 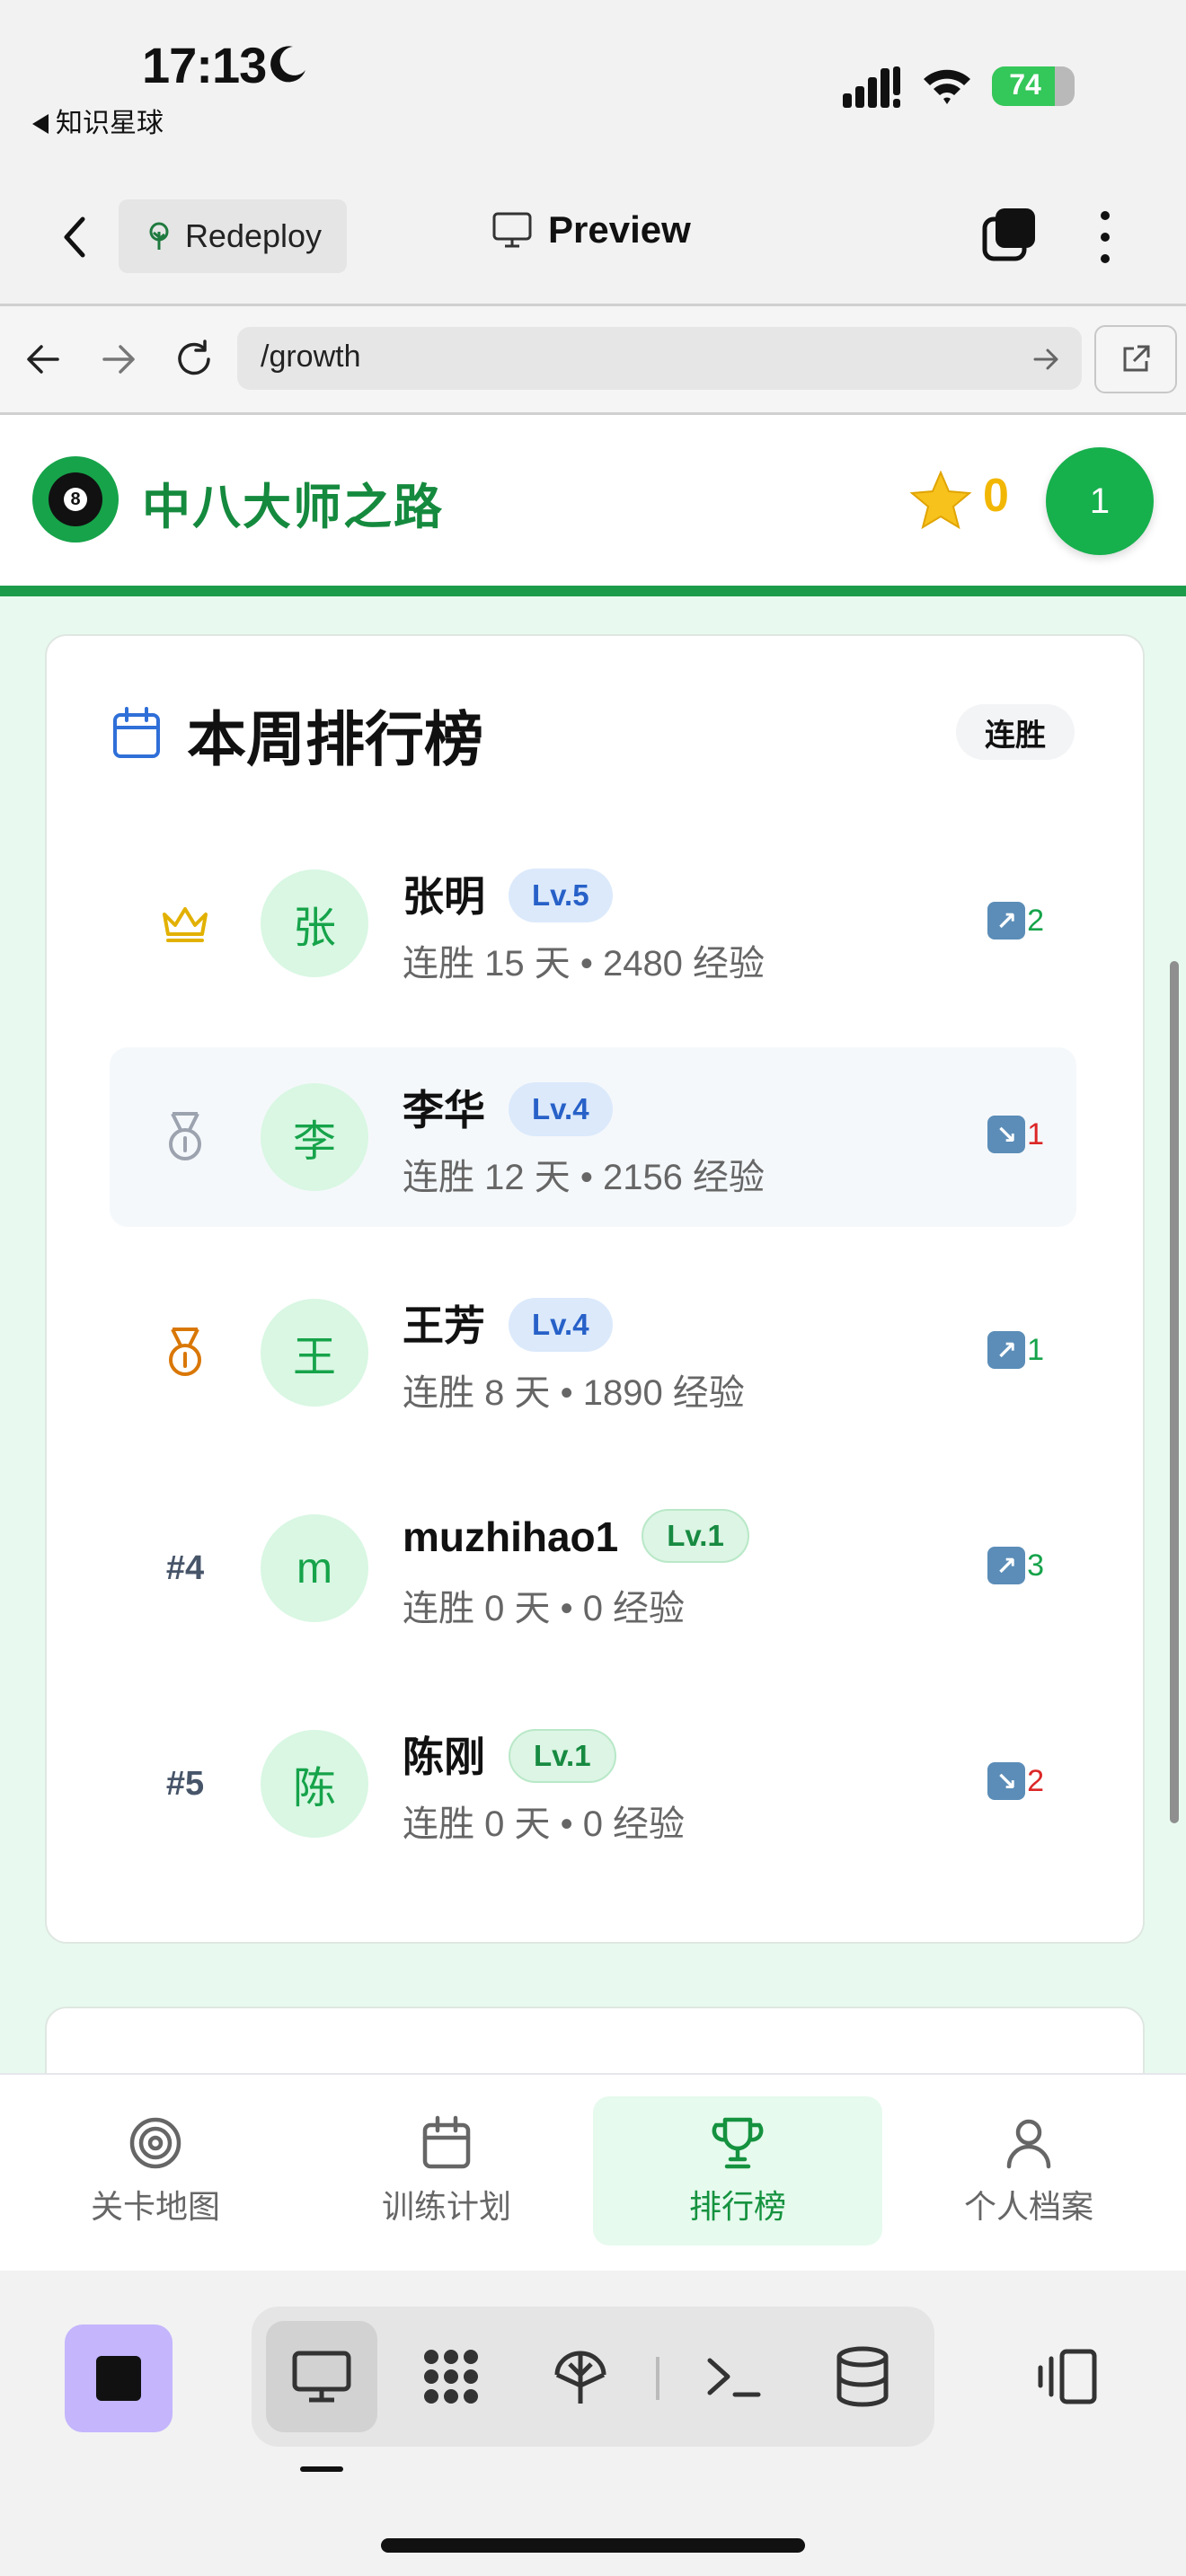 I want to click on nav-tab-level-map: 关卡地图, so click(x=155, y=2170).